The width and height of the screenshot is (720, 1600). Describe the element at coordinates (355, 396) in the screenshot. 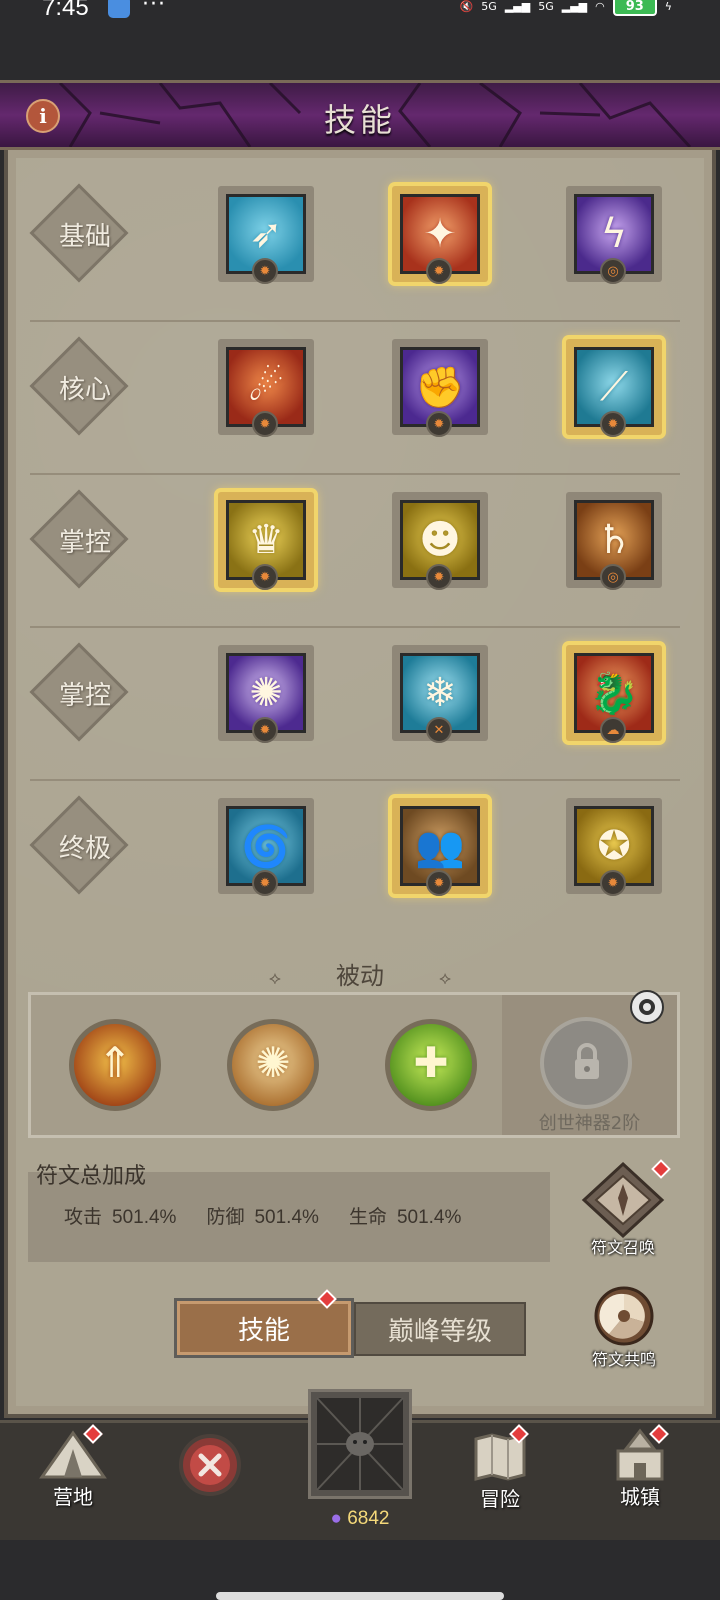

I see `skill-row: 核心 ☄ ✹ ✊ ✹ ⟋ ✹` at that location.